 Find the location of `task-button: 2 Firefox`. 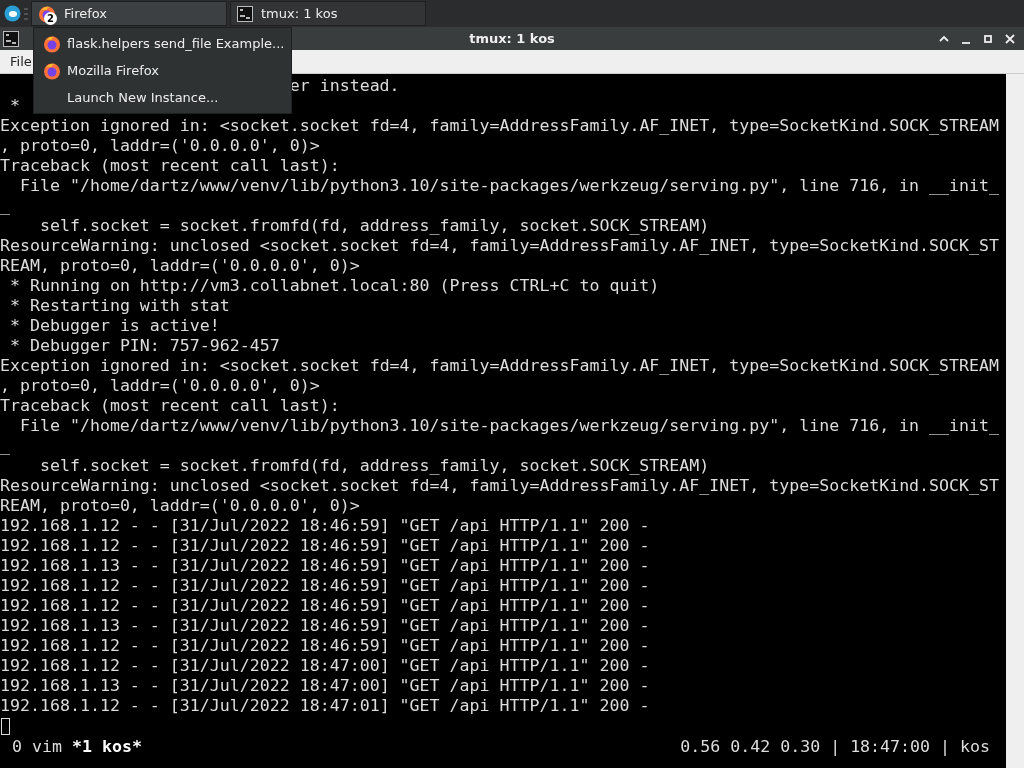

task-button: 2 Firefox is located at coordinates (129, 13).